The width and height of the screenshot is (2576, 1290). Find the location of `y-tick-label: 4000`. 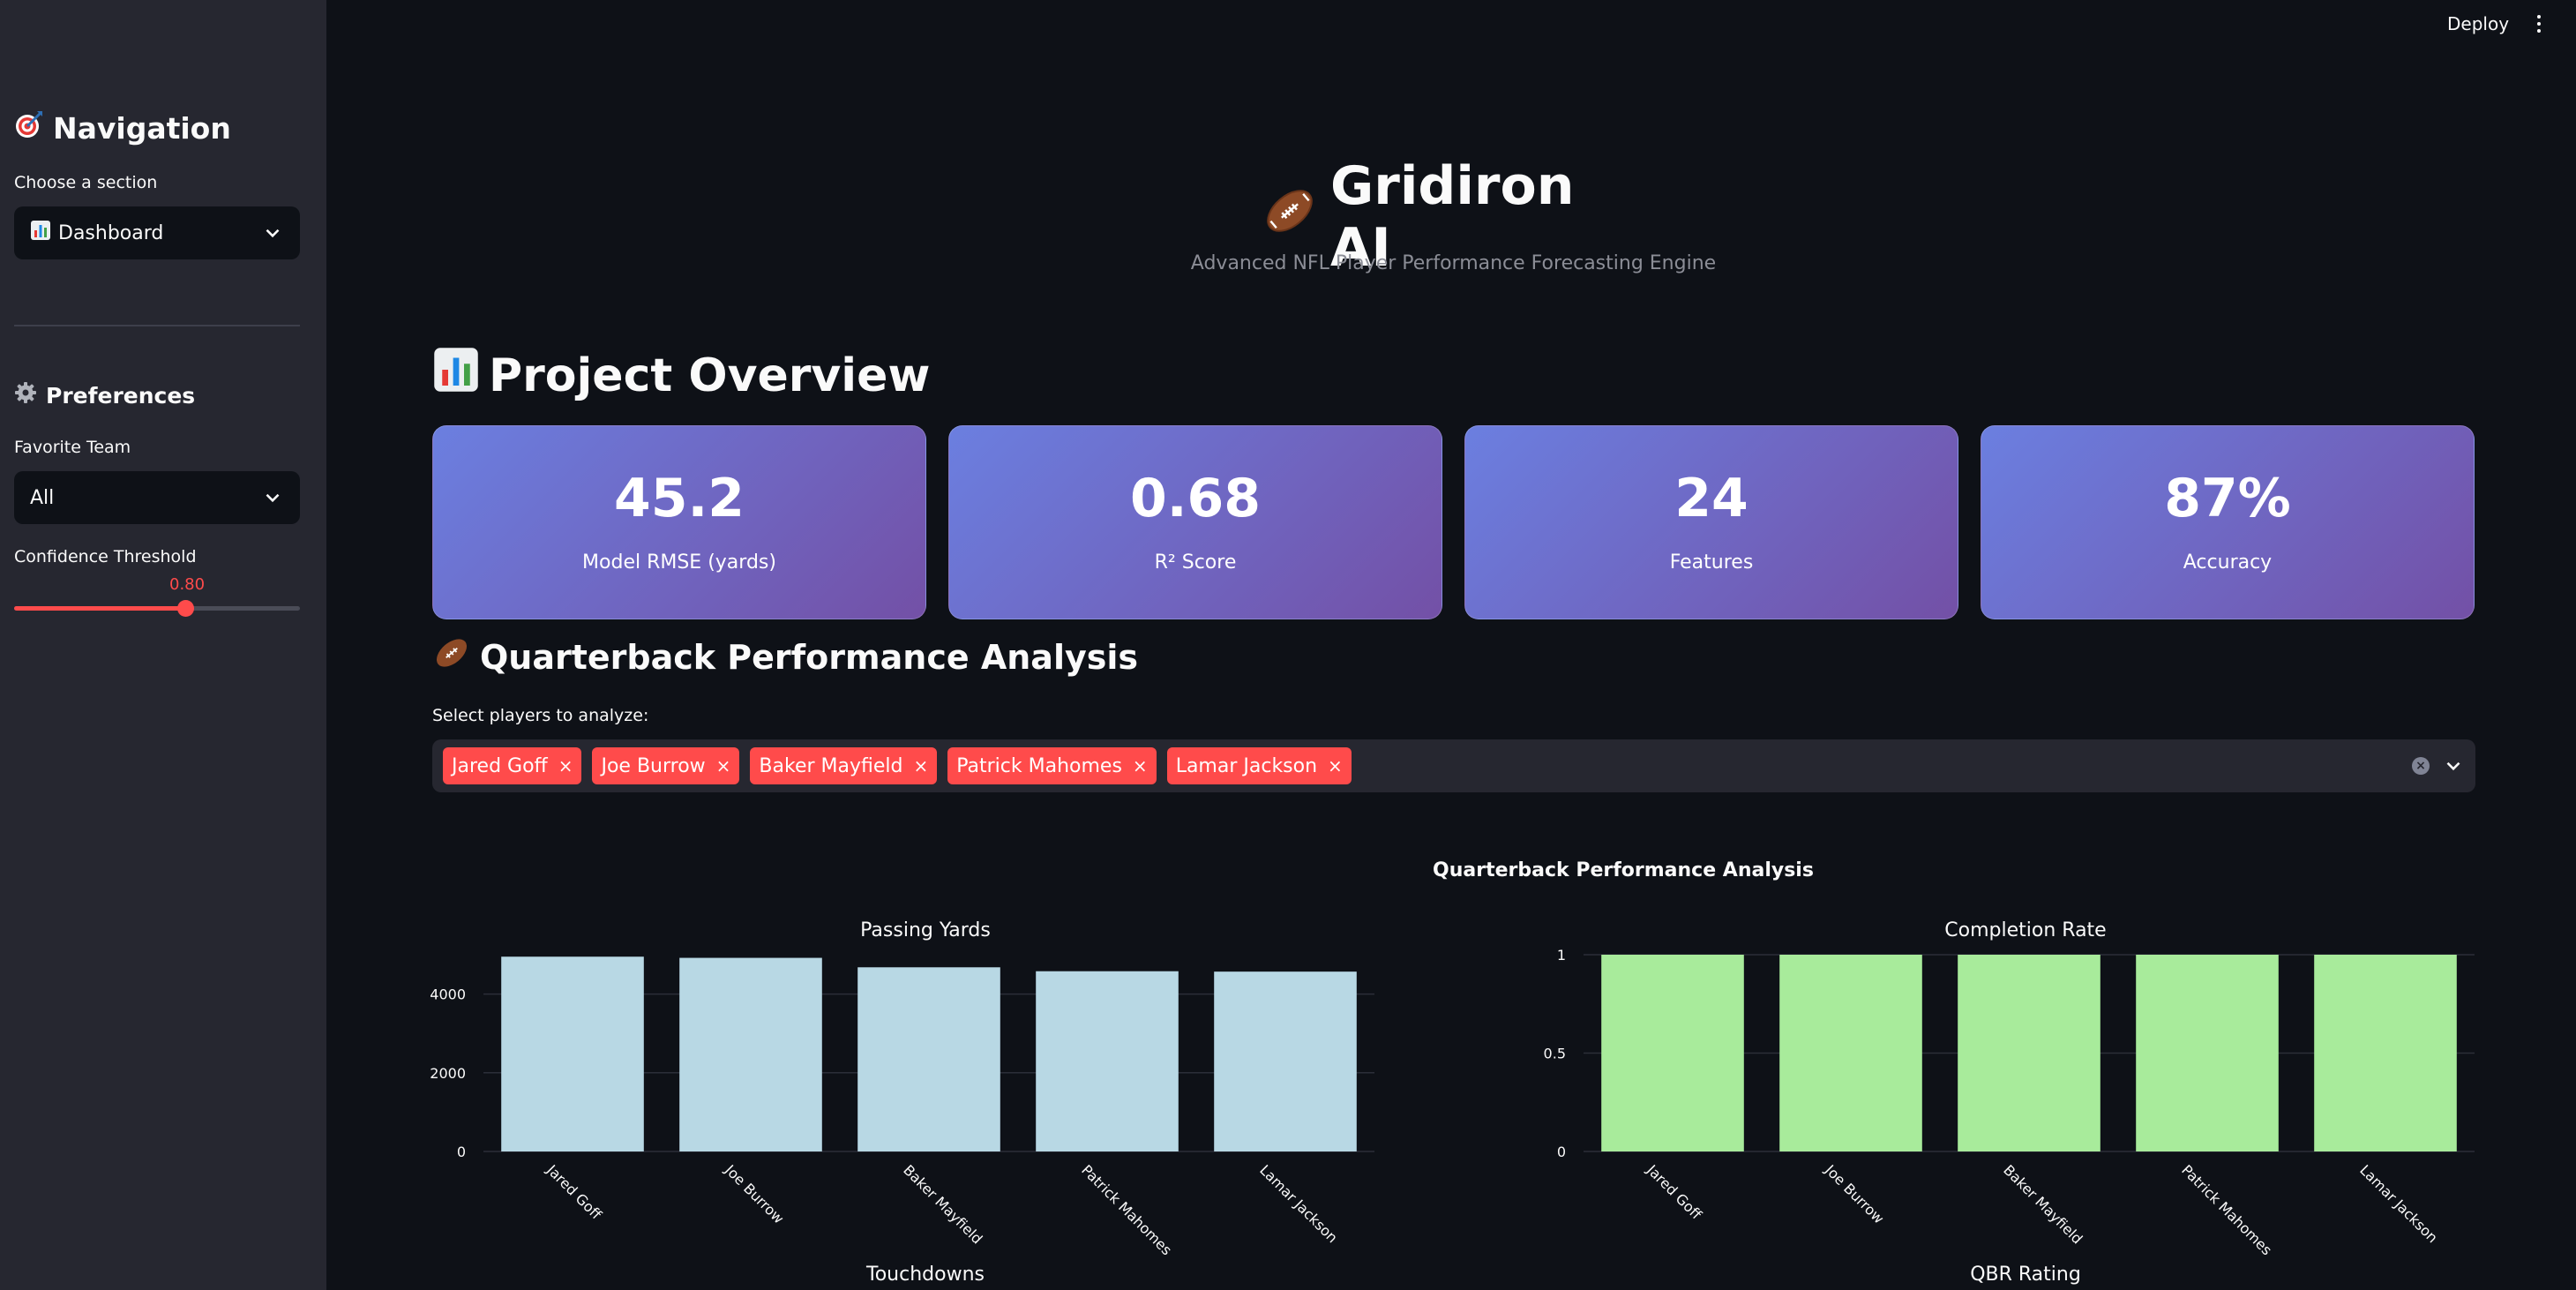

y-tick-label: 4000 is located at coordinates (448, 994).